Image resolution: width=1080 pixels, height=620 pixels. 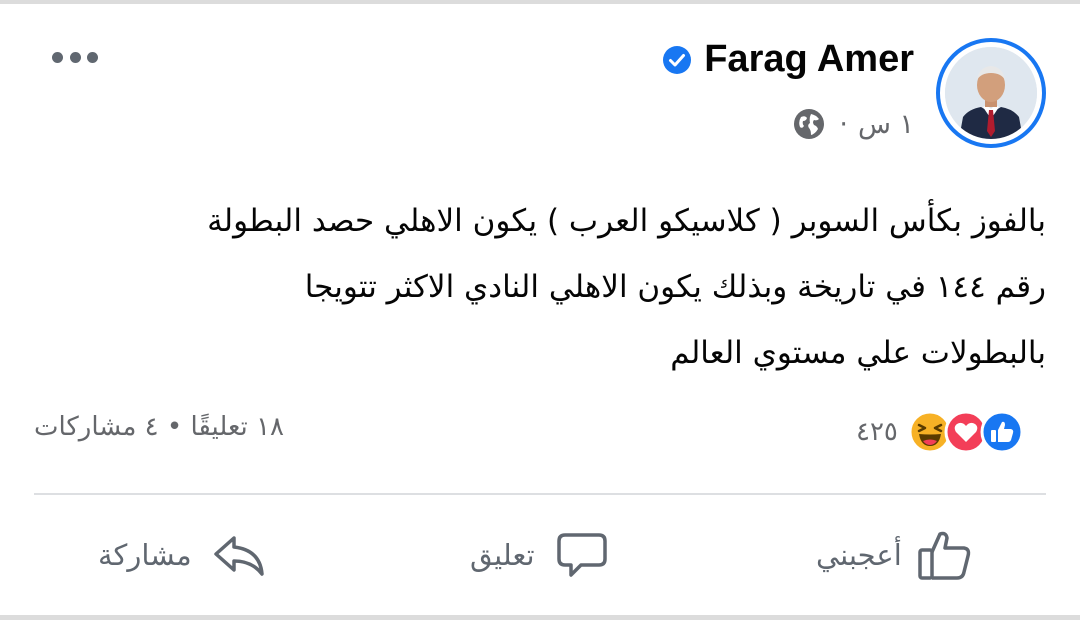 I want to click on like-label: أعجبني, so click(x=859, y=555).